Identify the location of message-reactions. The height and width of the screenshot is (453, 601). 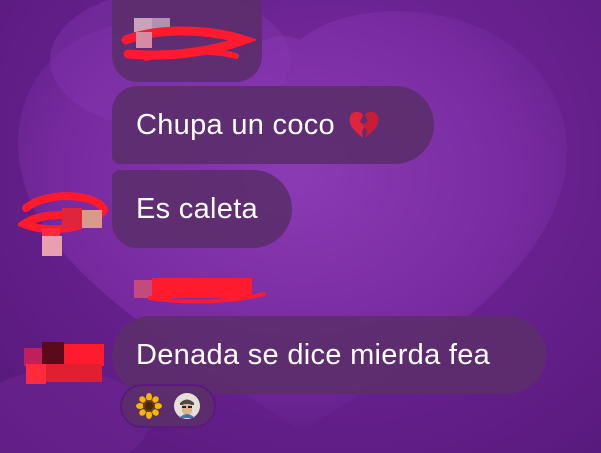
(168, 406).